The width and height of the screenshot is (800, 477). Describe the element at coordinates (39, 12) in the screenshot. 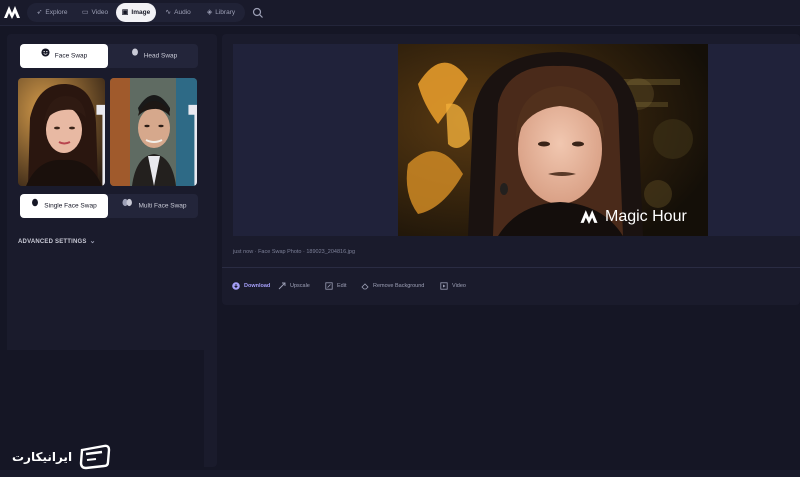

I see `compass-icon: ➶` at that location.